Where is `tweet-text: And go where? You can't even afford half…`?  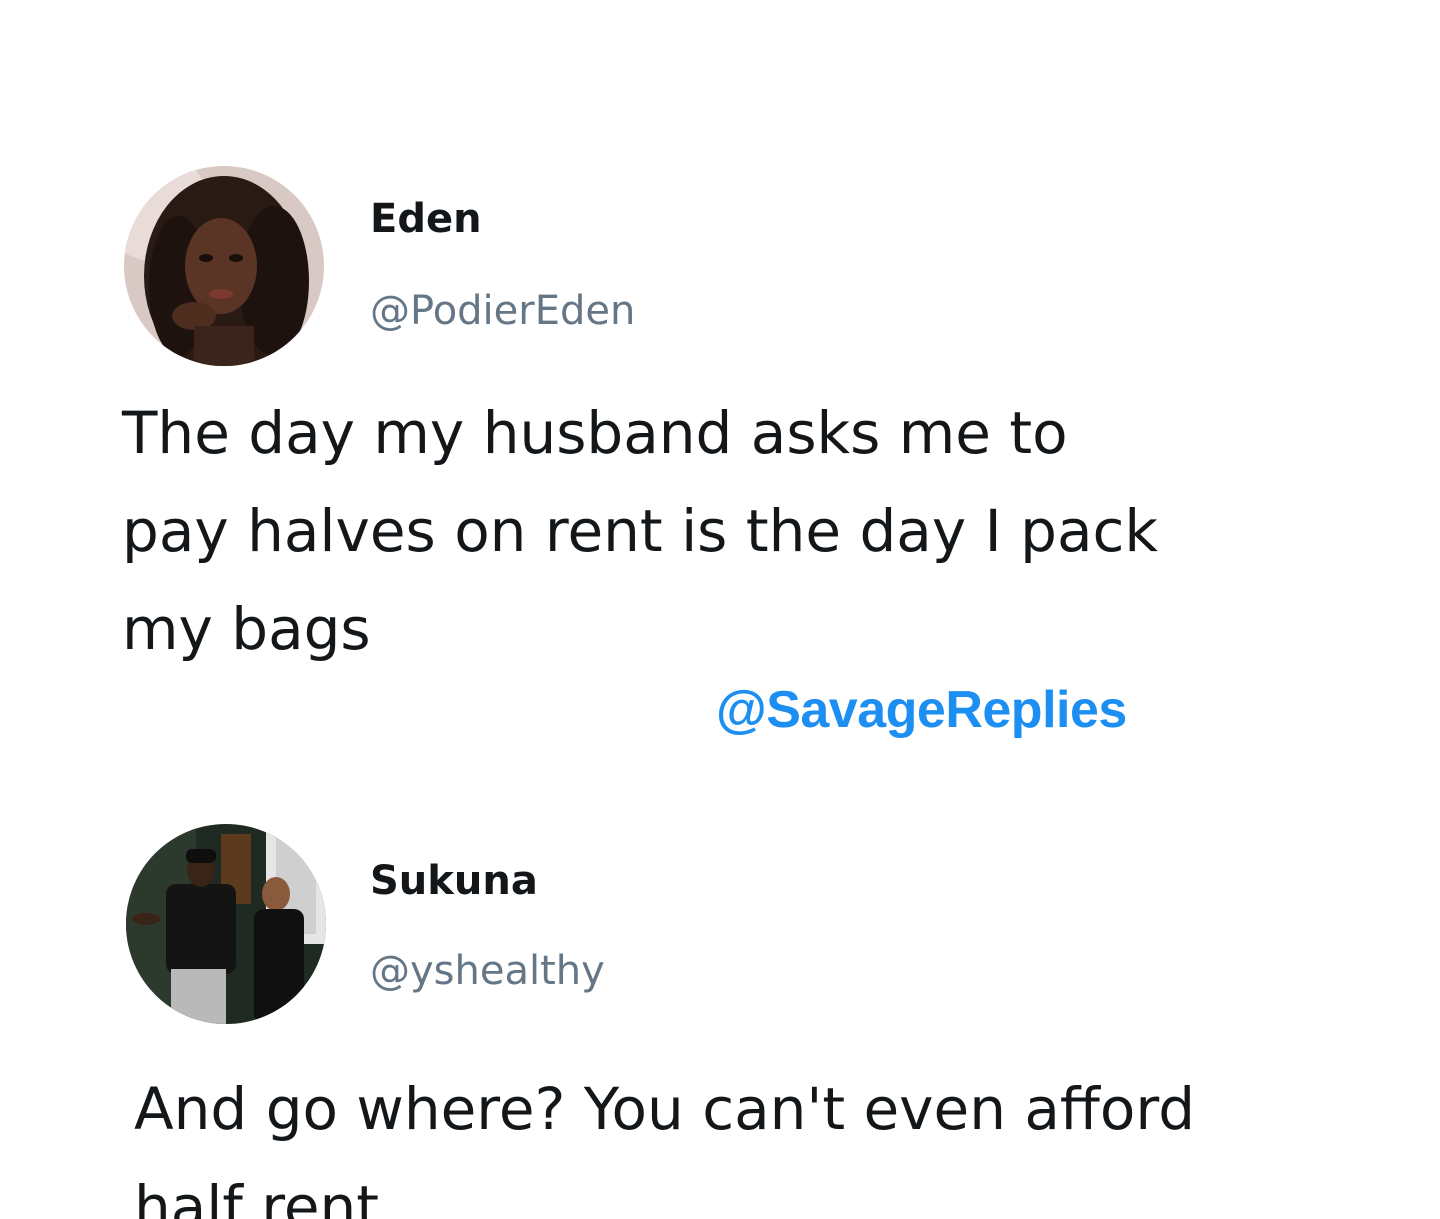 tweet-text: And go where? You can't even afford half… is located at coordinates (665, 1147).